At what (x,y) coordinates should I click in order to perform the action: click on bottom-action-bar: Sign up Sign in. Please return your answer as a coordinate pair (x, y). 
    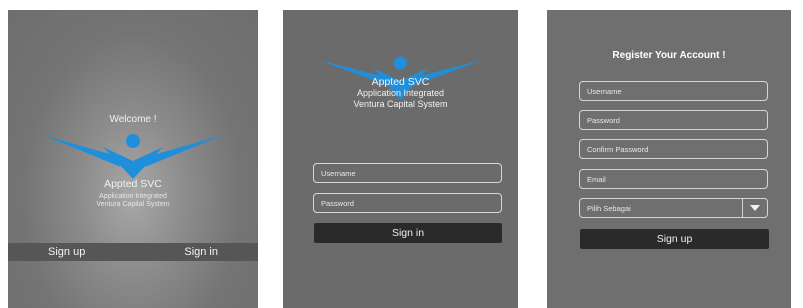
    Looking at the image, I should click on (133, 252).